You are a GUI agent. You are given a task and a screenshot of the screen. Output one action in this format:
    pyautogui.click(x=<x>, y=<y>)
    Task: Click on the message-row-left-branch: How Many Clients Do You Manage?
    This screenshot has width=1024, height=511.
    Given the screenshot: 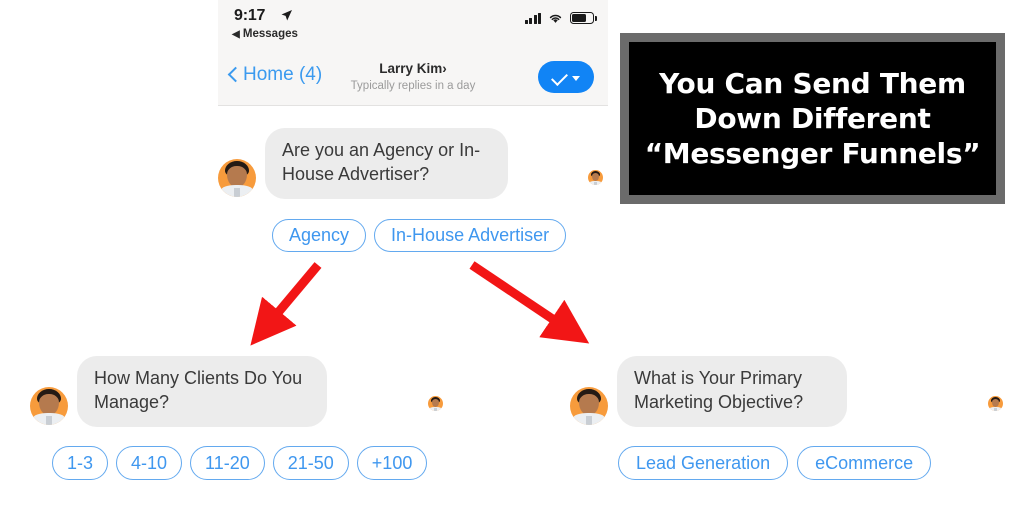 What is the action you would take?
    pyautogui.click(x=178, y=391)
    